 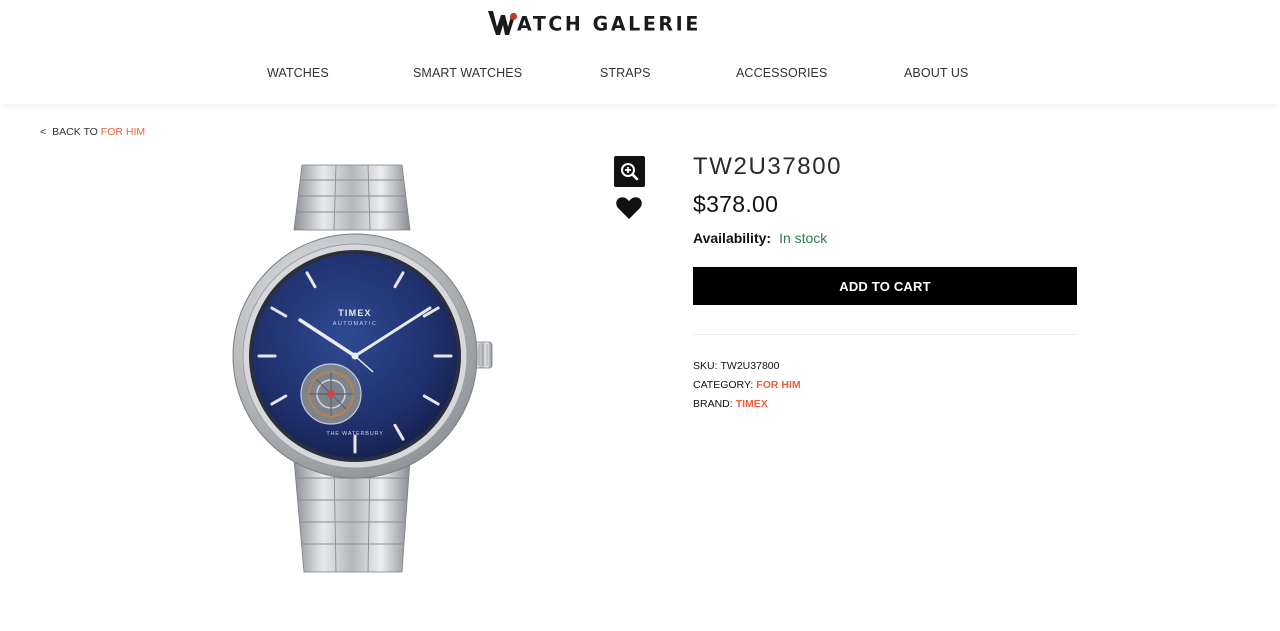 What do you see at coordinates (752, 404) in the screenshot?
I see `brand-link: TIMEX` at bounding box center [752, 404].